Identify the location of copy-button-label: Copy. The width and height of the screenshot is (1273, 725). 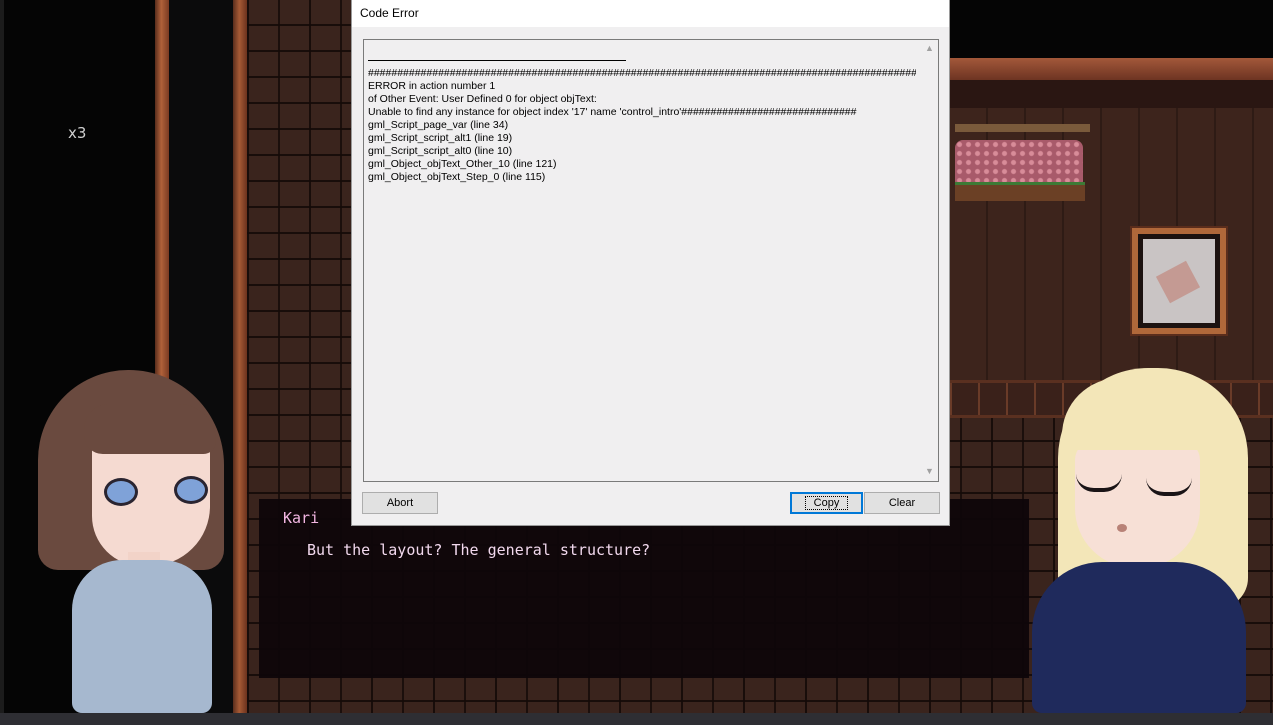
(826, 503).